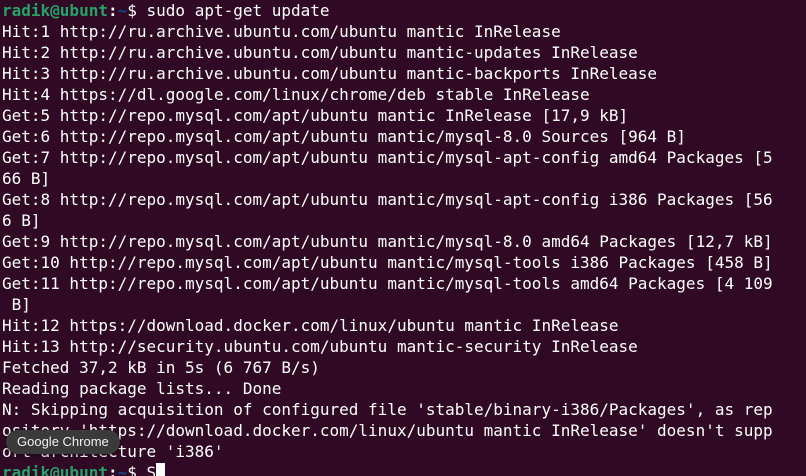  I want to click on command-text: sudo apt-get update, so click(233, 10).